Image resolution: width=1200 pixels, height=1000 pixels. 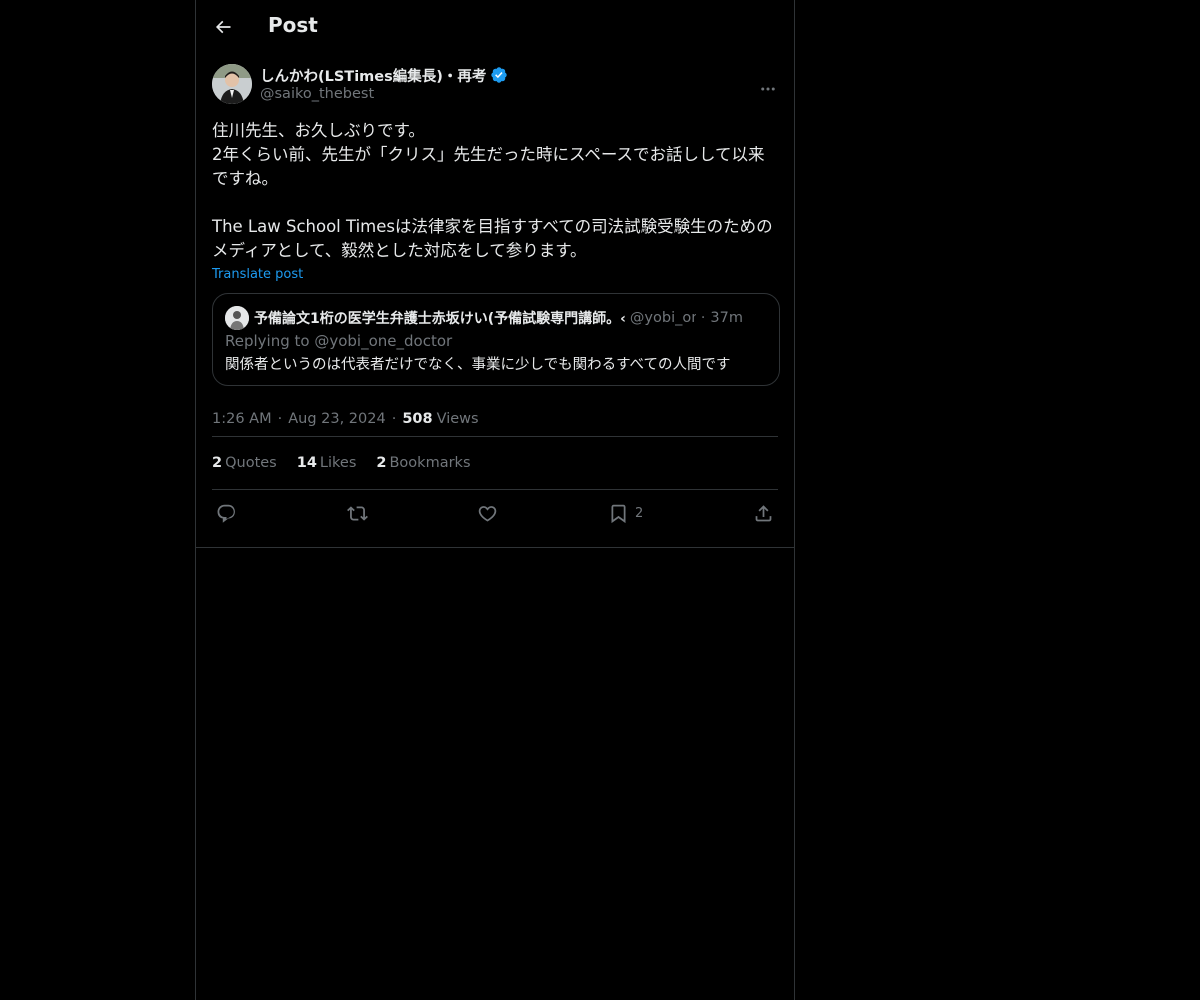 I want to click on likes-count: 14, so click(x=306, y=463).